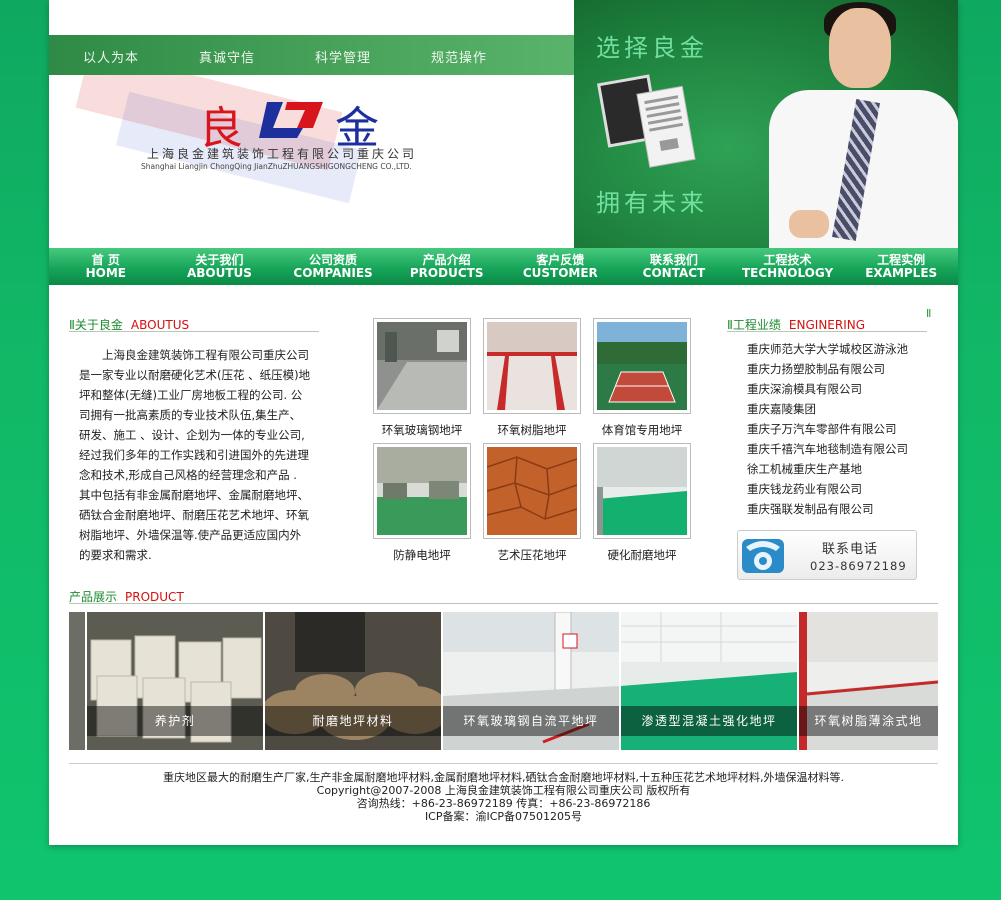 This screenshot has height=900, width=1001. I want to click on thumb-item: 环氧玻璃钢地坪, so click(422, 378).